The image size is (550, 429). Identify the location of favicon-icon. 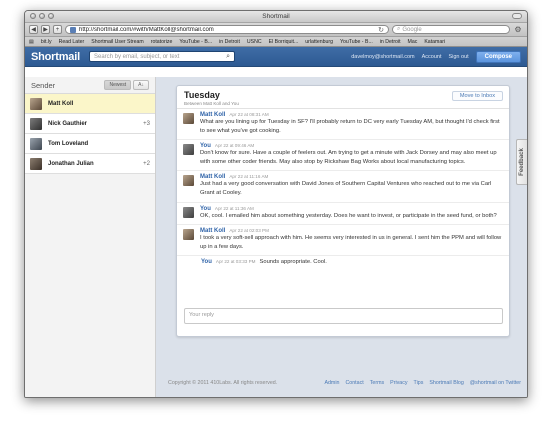
(73, 29).